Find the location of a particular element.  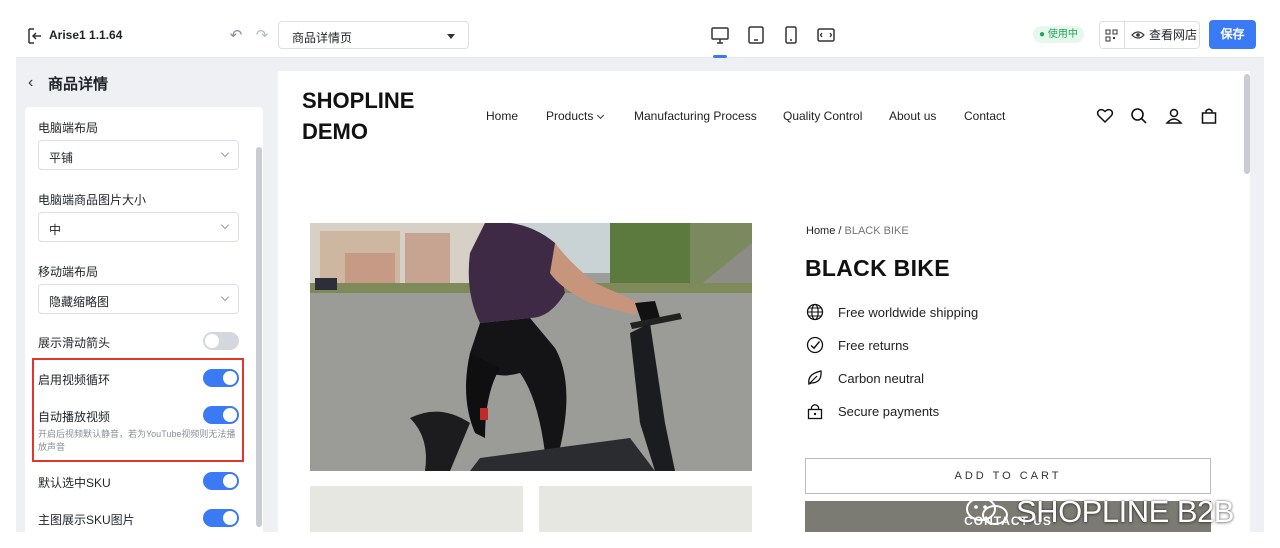

default-sku-toggle is located at coordinates (221, 481).